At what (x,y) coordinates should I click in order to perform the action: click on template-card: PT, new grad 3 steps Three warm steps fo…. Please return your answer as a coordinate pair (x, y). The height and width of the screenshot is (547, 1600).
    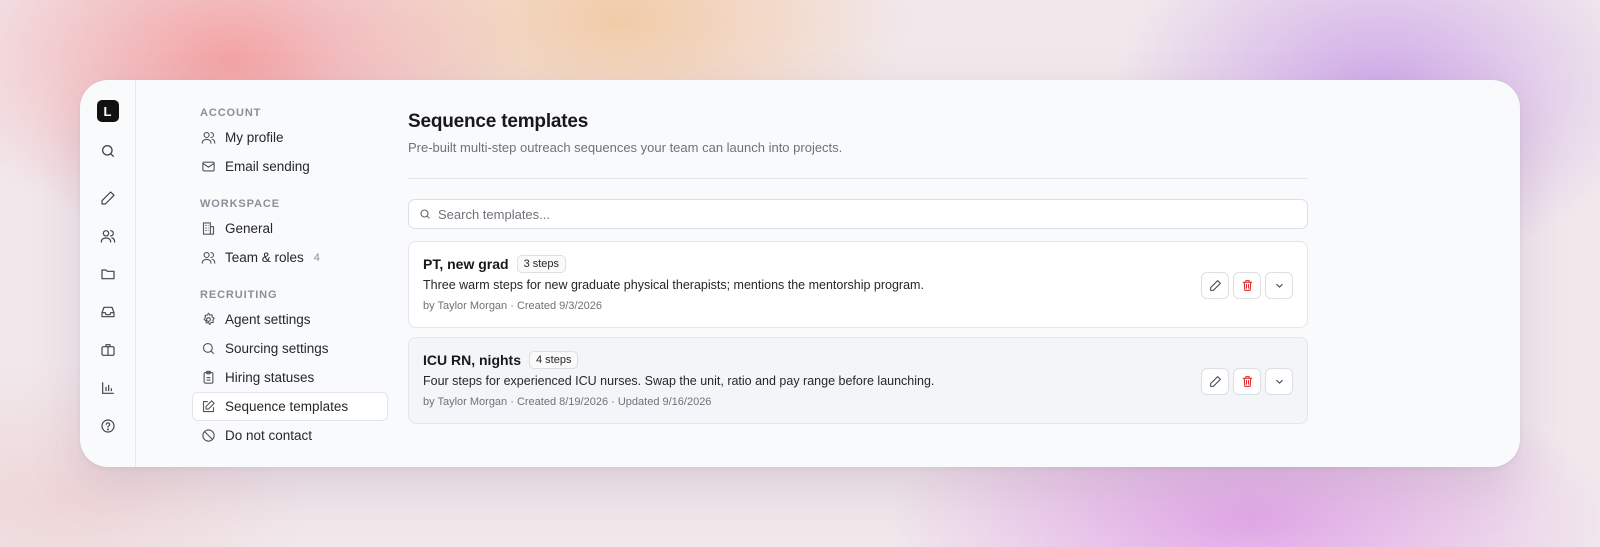
    Looking at the image, I should click on (858, 284).